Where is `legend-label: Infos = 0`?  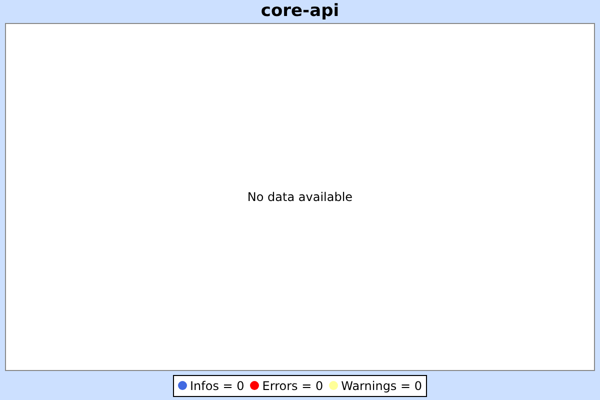
legend-label: Infos = 0 is located at coordinates (217, 386).